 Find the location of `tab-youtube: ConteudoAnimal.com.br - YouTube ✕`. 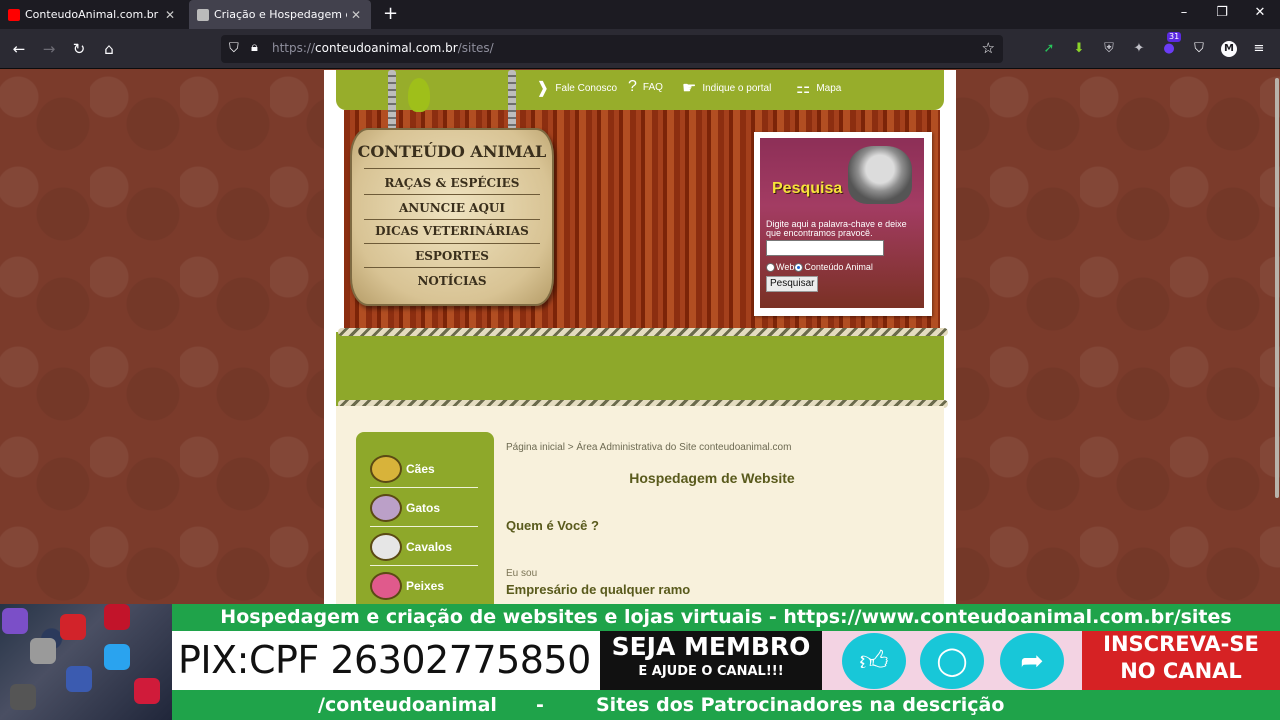

tab-youtube: ConteudoAnimal.com.br - YouTube ✕ is located at coordinates (92, 14).